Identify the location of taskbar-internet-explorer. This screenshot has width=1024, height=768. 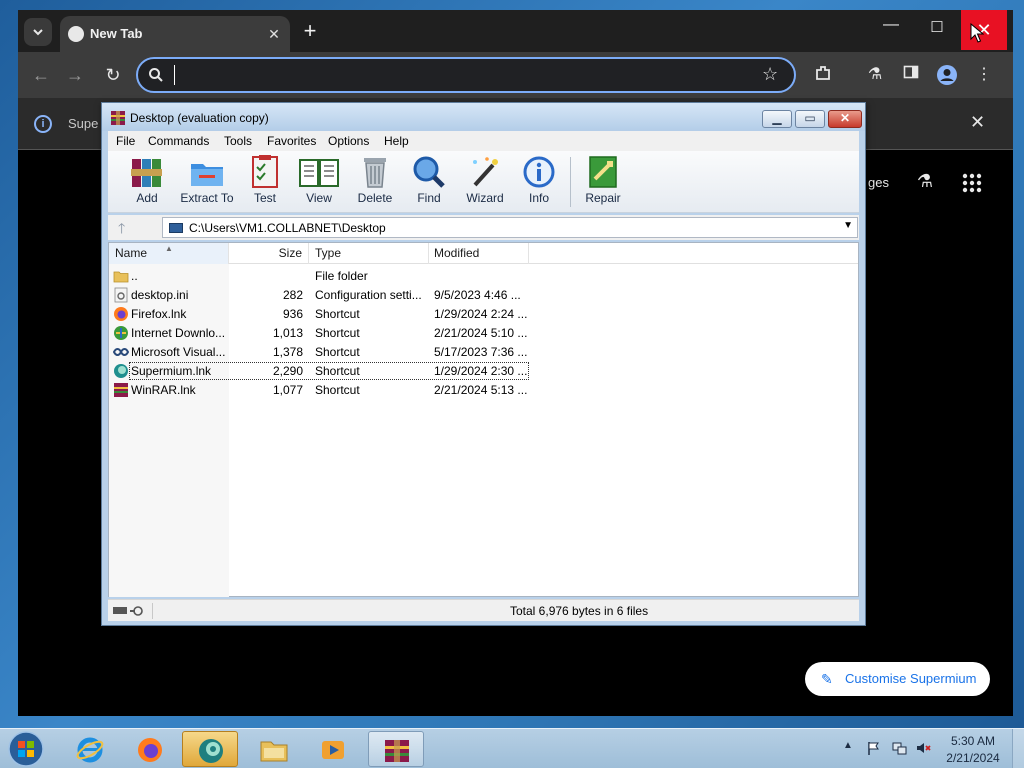
(90, 749).